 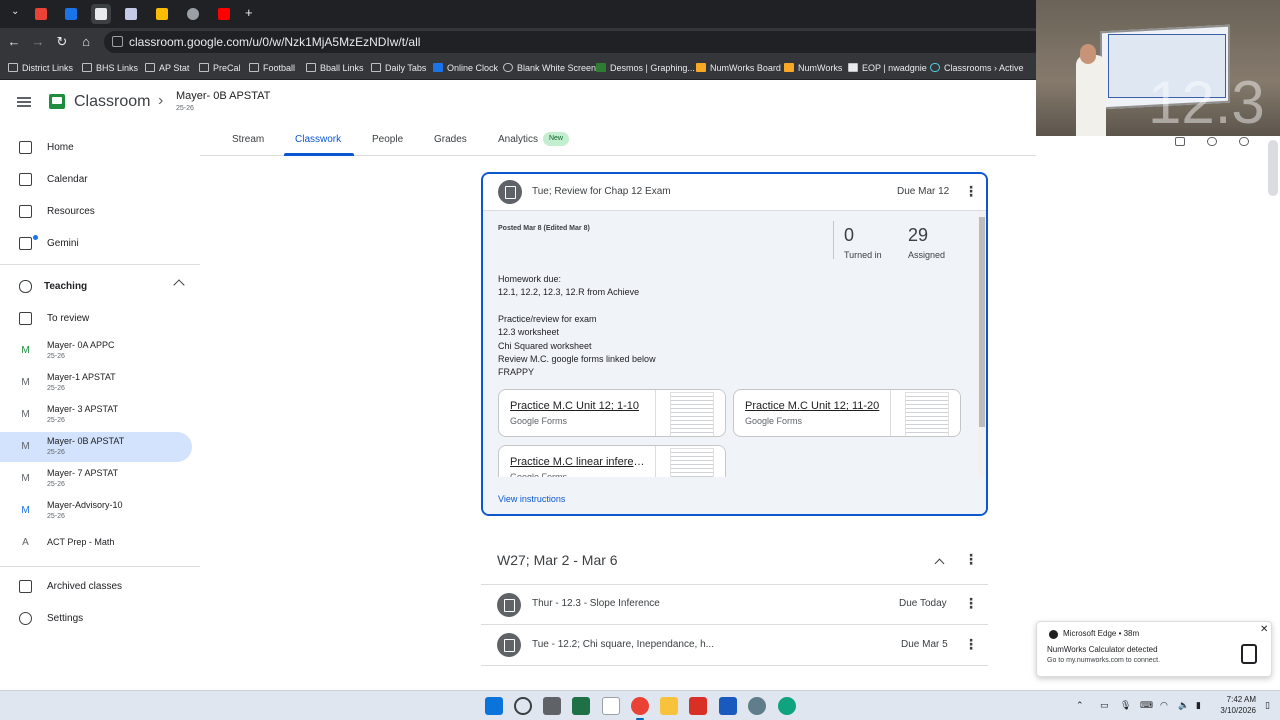 I want to click on notifications-icon: ▯, so click(x=1267, y=705).